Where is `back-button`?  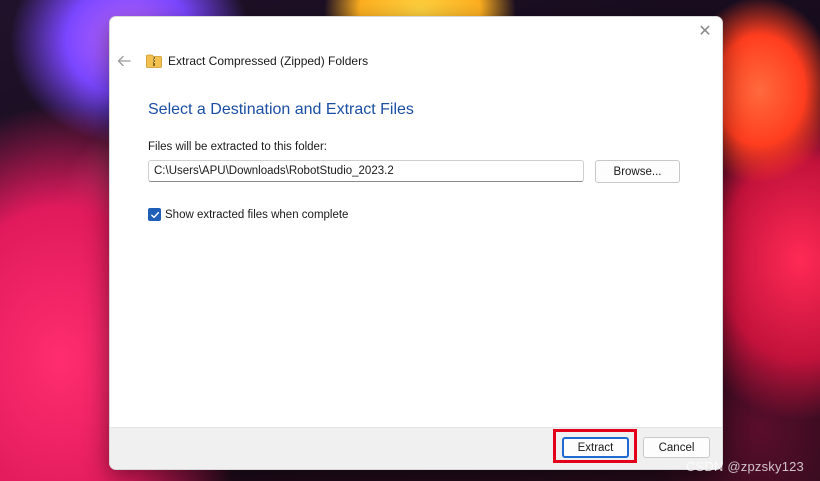
back-button is located at coordinates (124, 61).